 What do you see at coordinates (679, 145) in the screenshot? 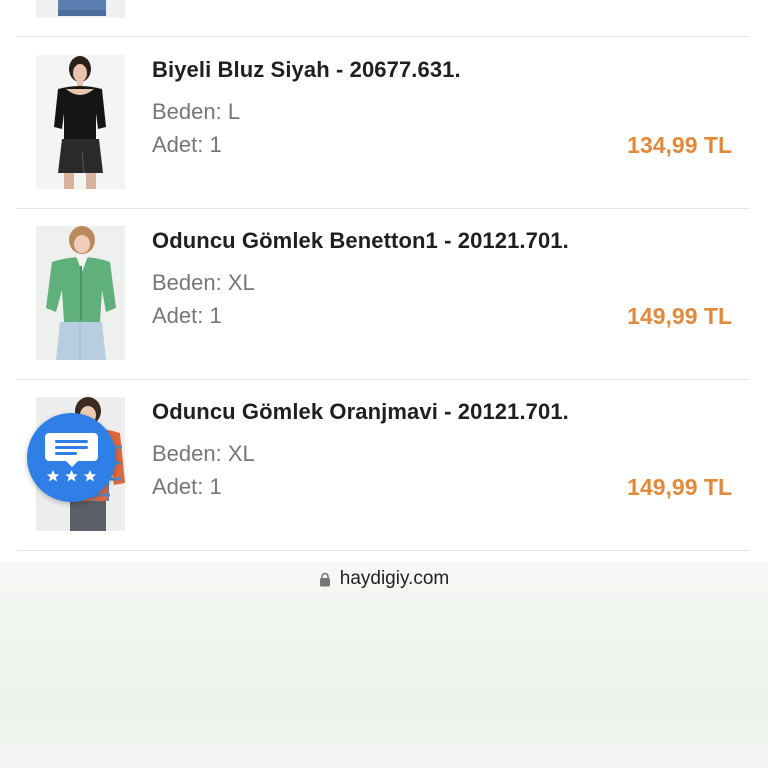
I see `product-price: 134,99 TL` at bounding box center [679, 145].